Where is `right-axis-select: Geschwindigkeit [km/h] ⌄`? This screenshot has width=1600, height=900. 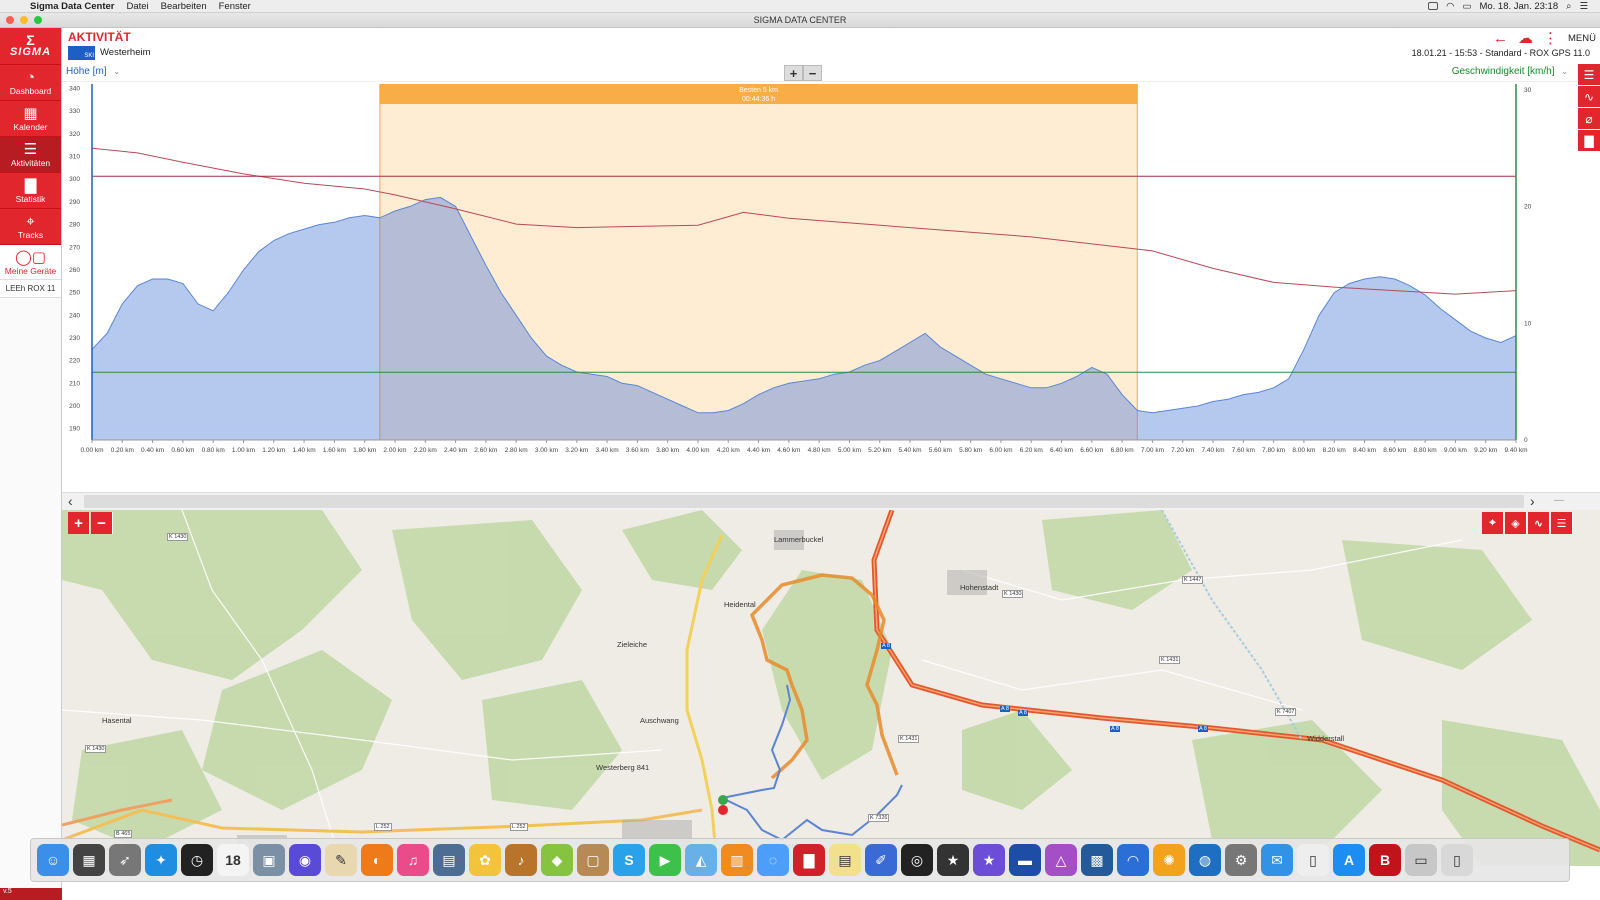
right-axis-select: Geschwindigkeit [km/h] ⌄ is located at coordinates (1510, 71).